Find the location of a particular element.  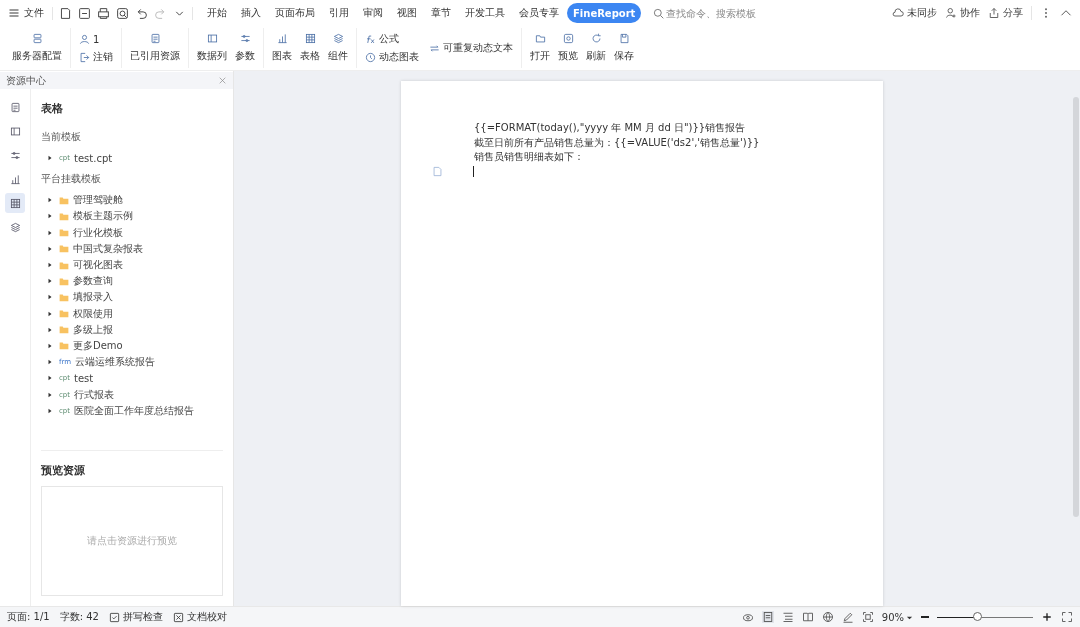

ribbon-button: 预览 is located at coordinates (568, 48).